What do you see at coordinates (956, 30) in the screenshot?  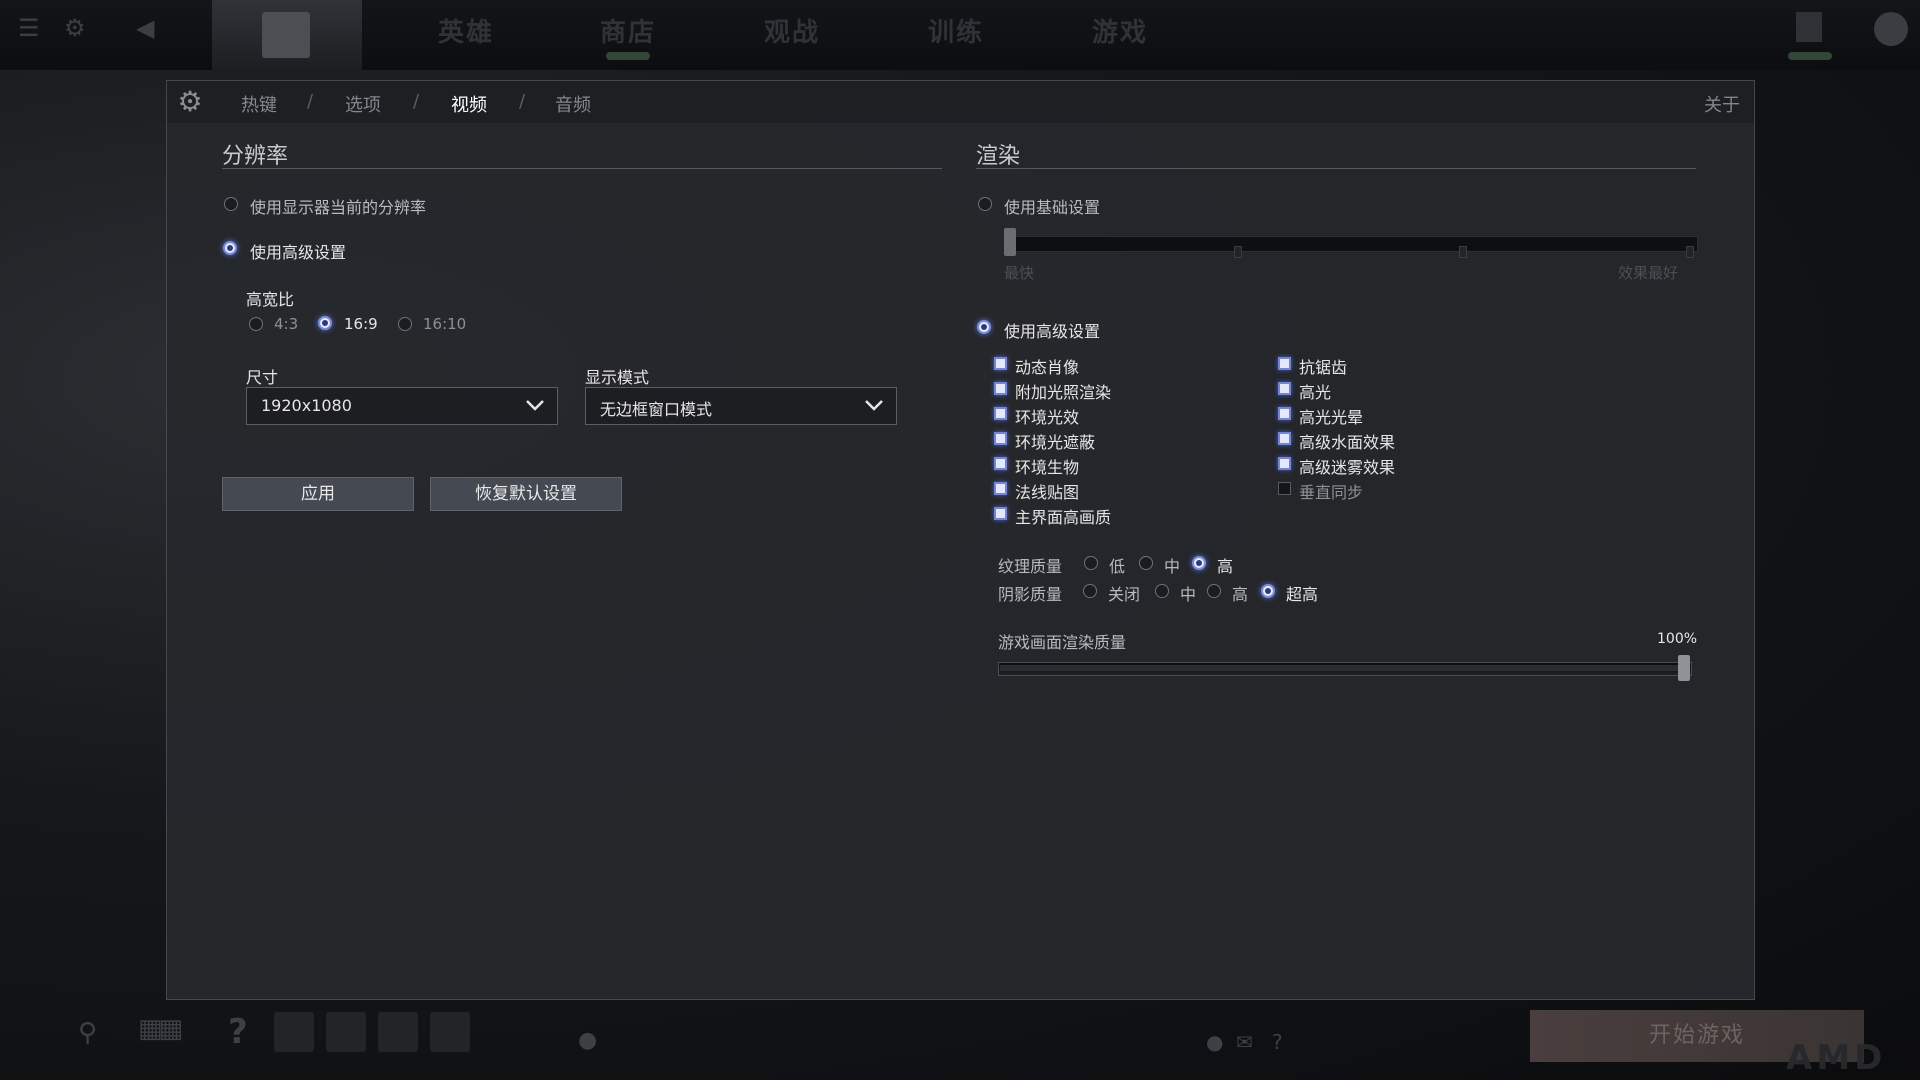 I see `nav-learn: 训练` at bounding box center [956, 30].